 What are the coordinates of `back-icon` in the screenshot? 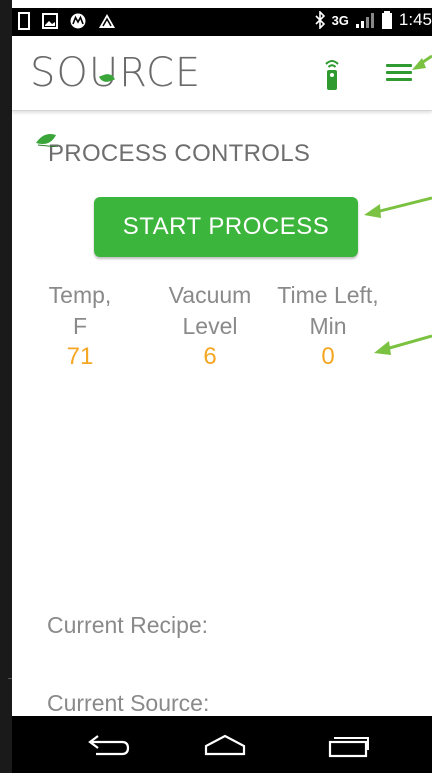 It's located at (107, 745).